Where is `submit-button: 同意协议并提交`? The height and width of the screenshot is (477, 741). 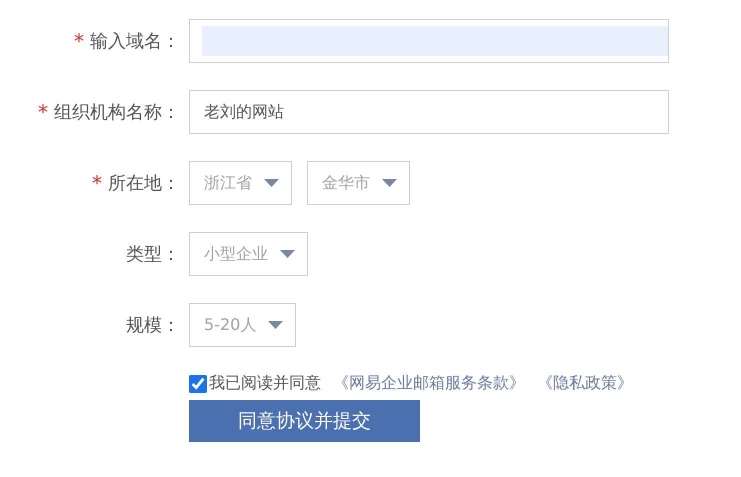
submit-button: 同意协议并提交 is located at coordinates (304, 421).